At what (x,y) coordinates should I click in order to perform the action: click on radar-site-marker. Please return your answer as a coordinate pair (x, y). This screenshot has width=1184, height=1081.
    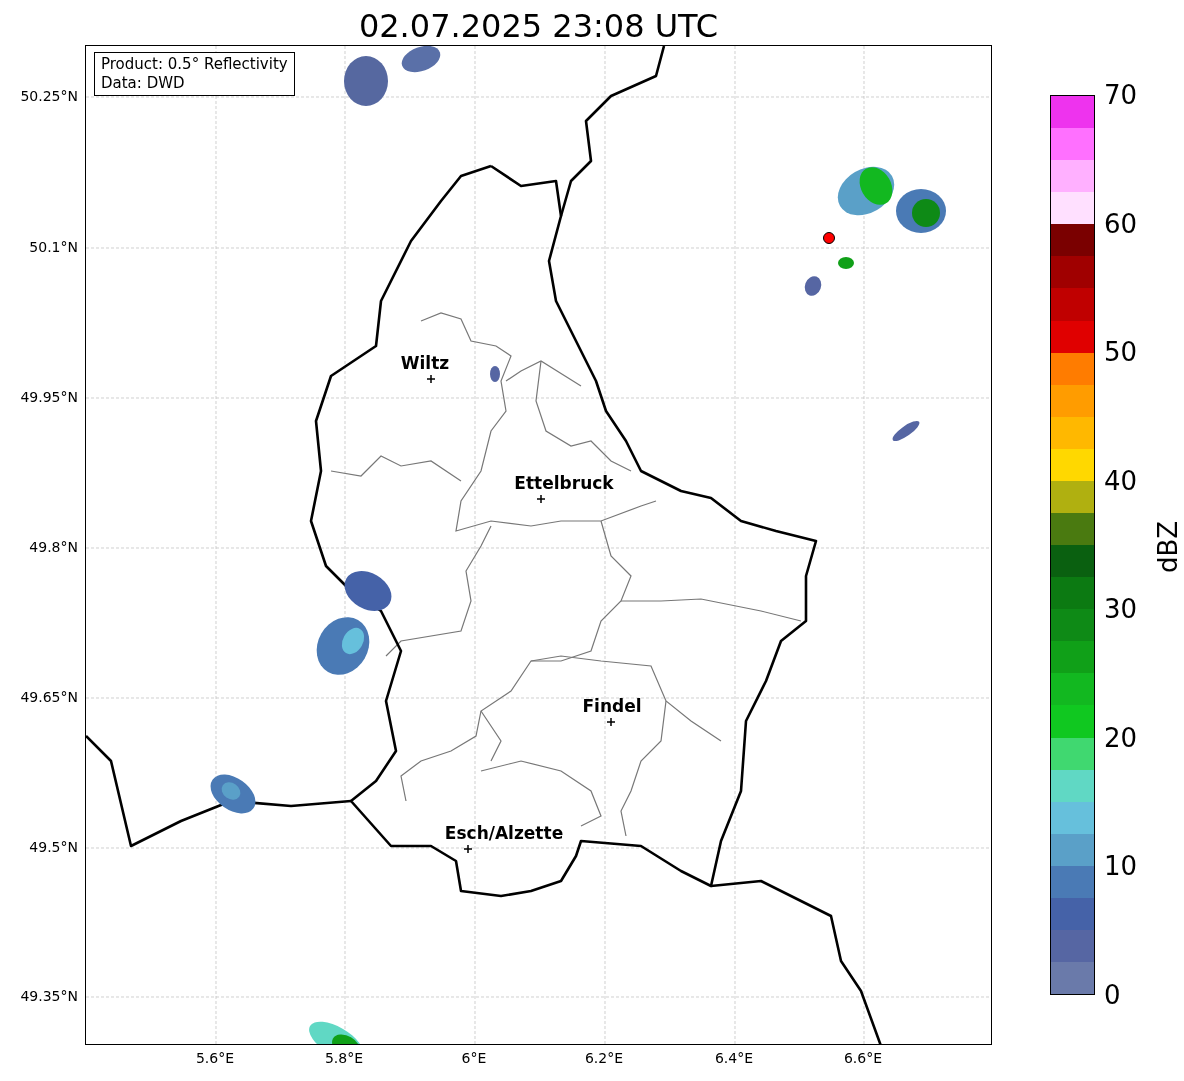
    Looking at the image, I should click on (829, 238).